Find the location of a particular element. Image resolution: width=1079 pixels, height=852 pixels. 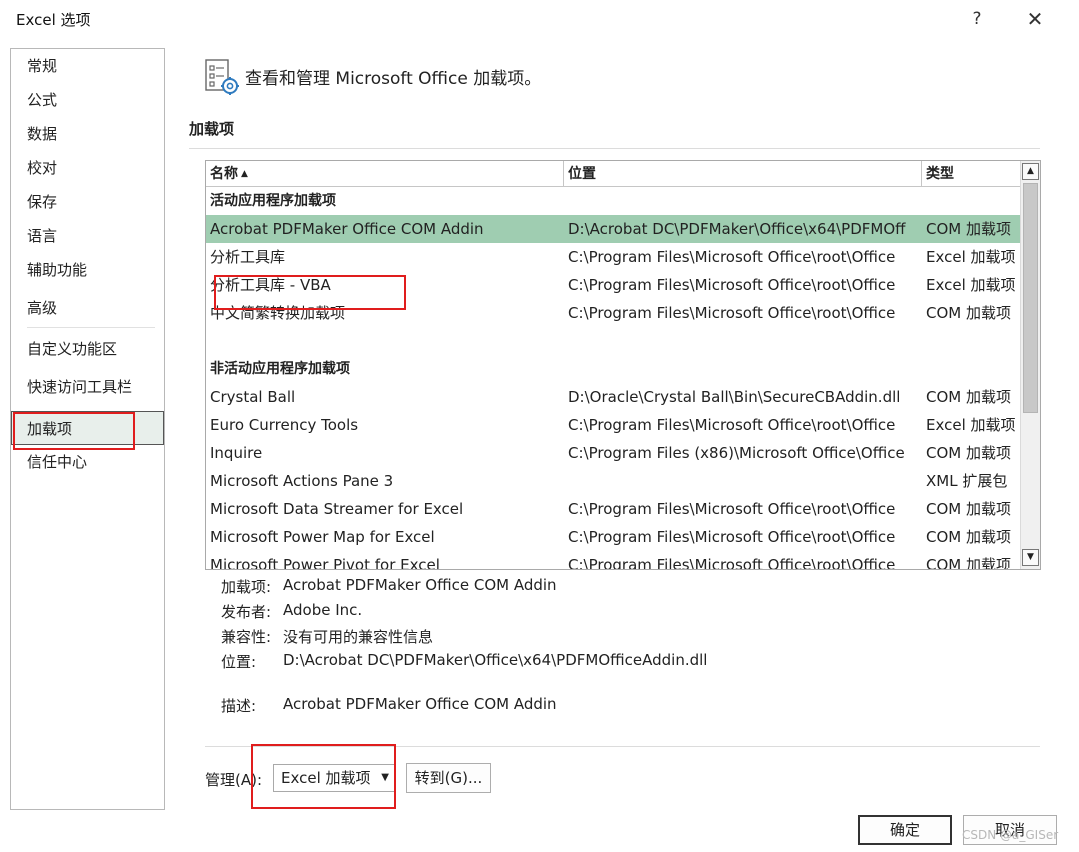

bottom-divider is located at coordinates (622, 746).